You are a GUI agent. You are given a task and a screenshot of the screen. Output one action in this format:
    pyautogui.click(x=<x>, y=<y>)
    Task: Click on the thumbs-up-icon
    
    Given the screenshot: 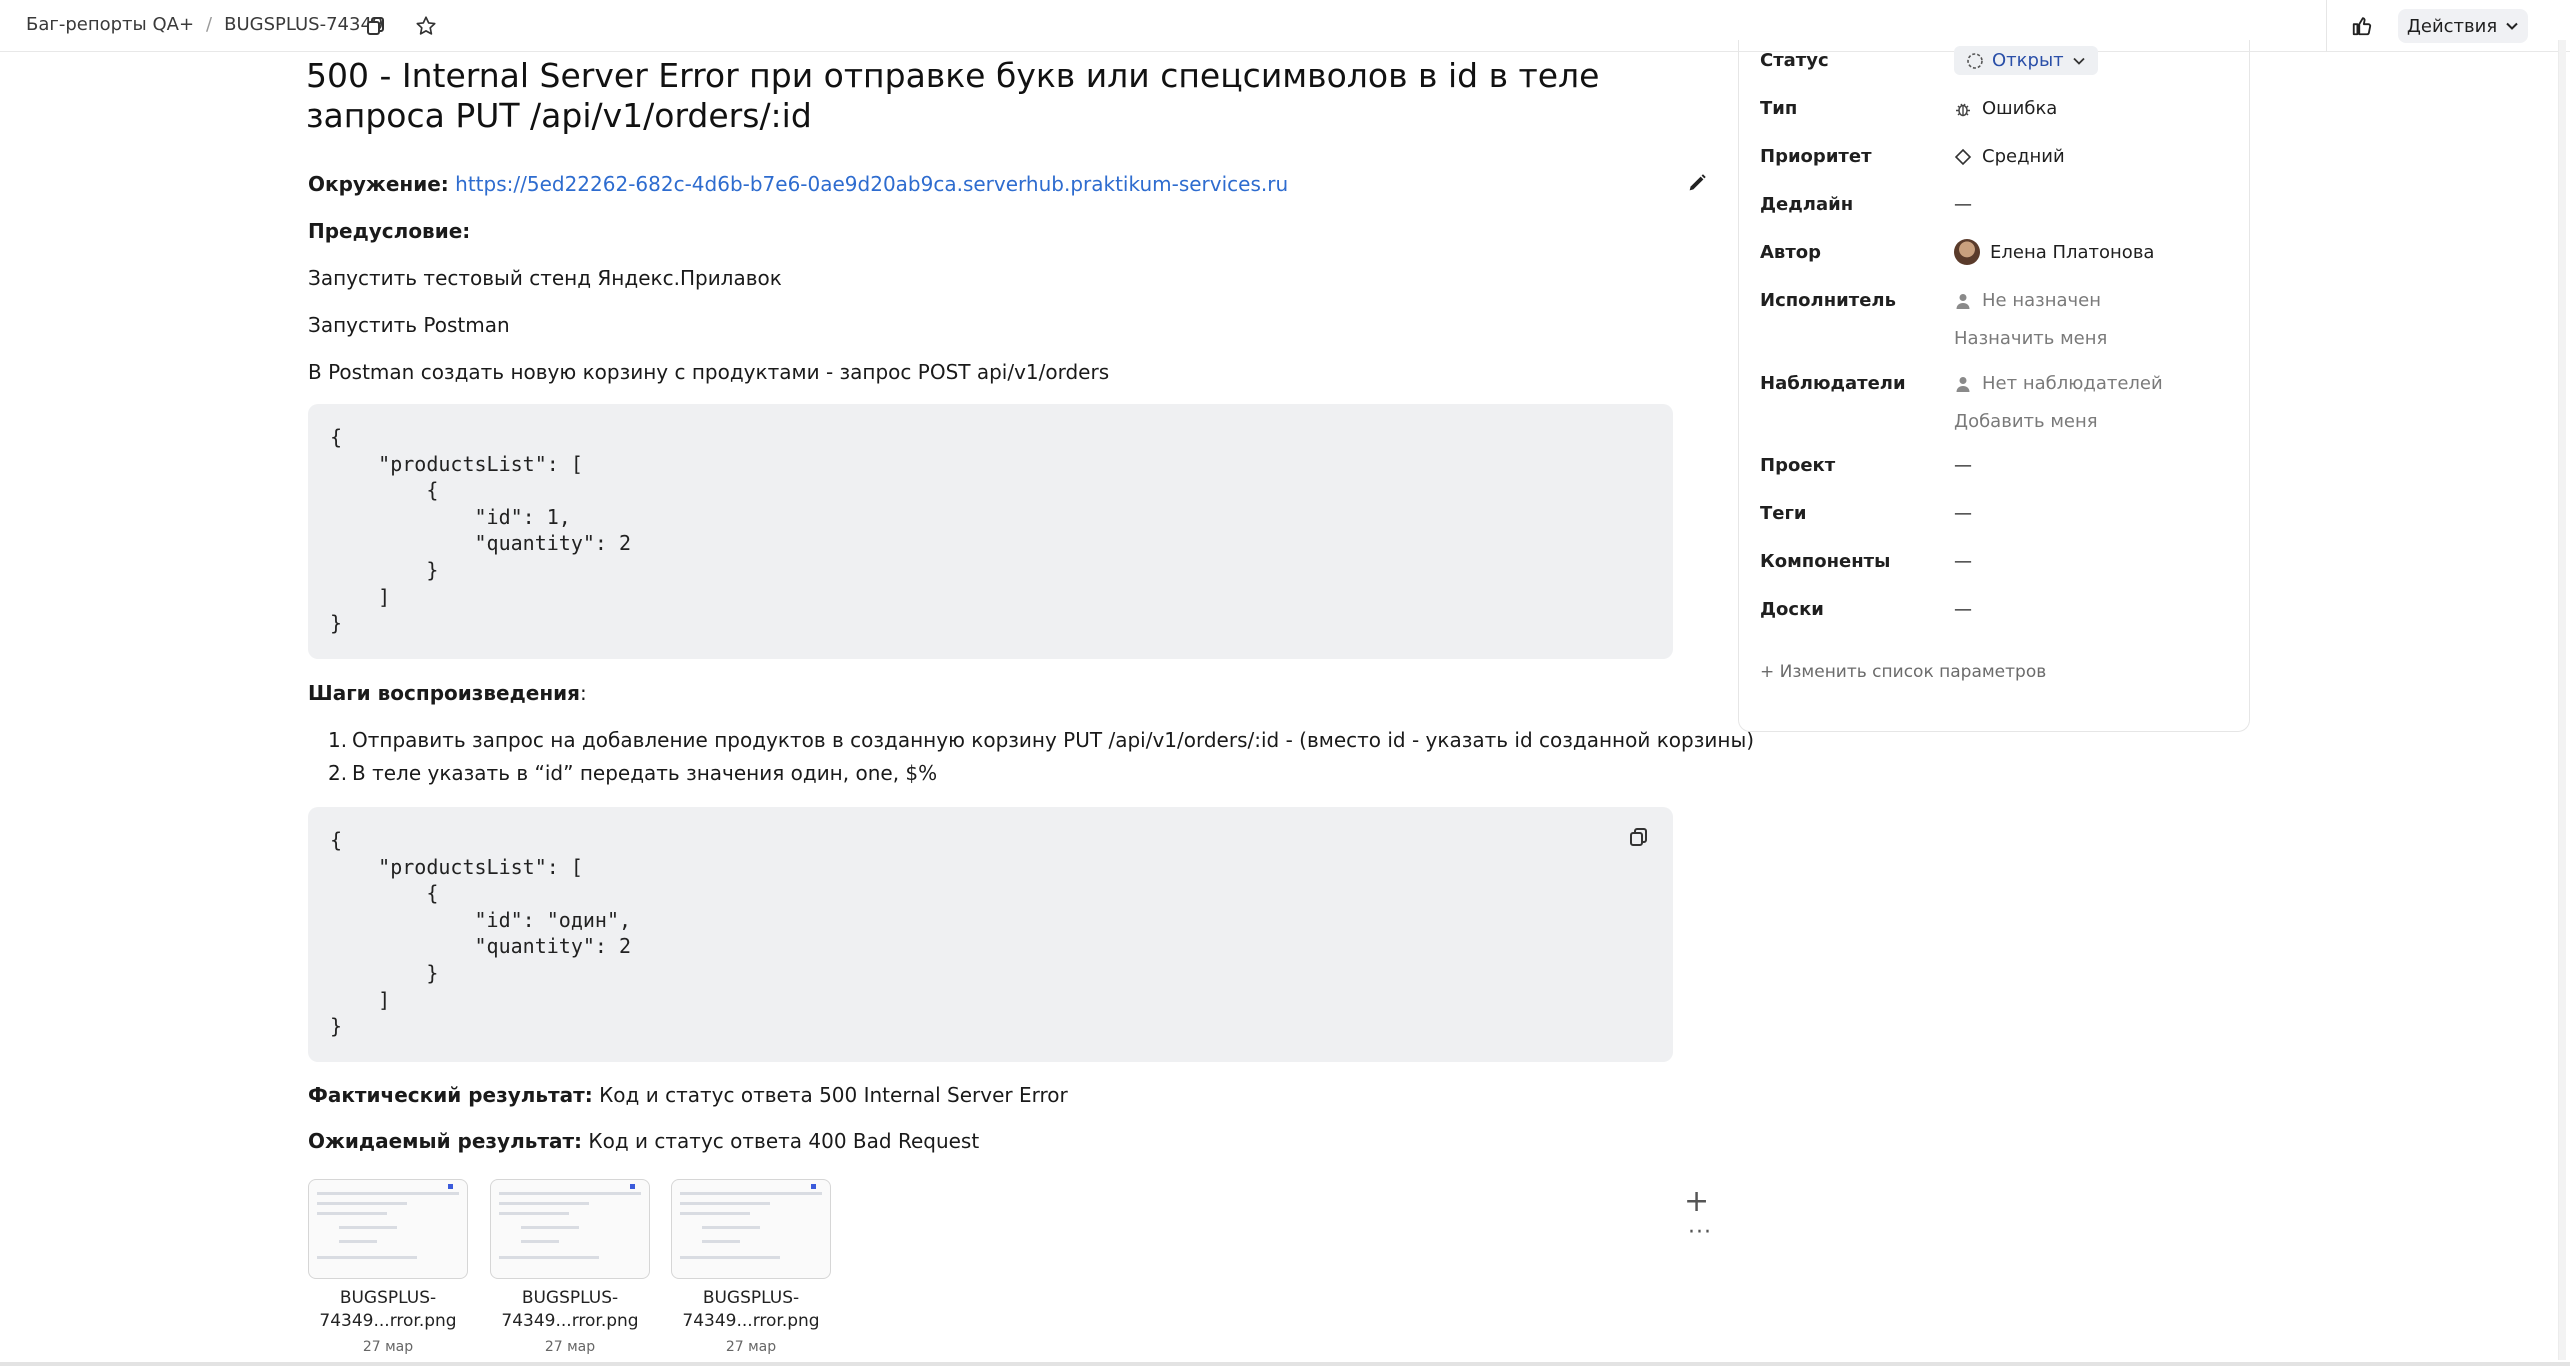 What is the action you would take?
    pyautogui.click(x=2362, y=26)
    